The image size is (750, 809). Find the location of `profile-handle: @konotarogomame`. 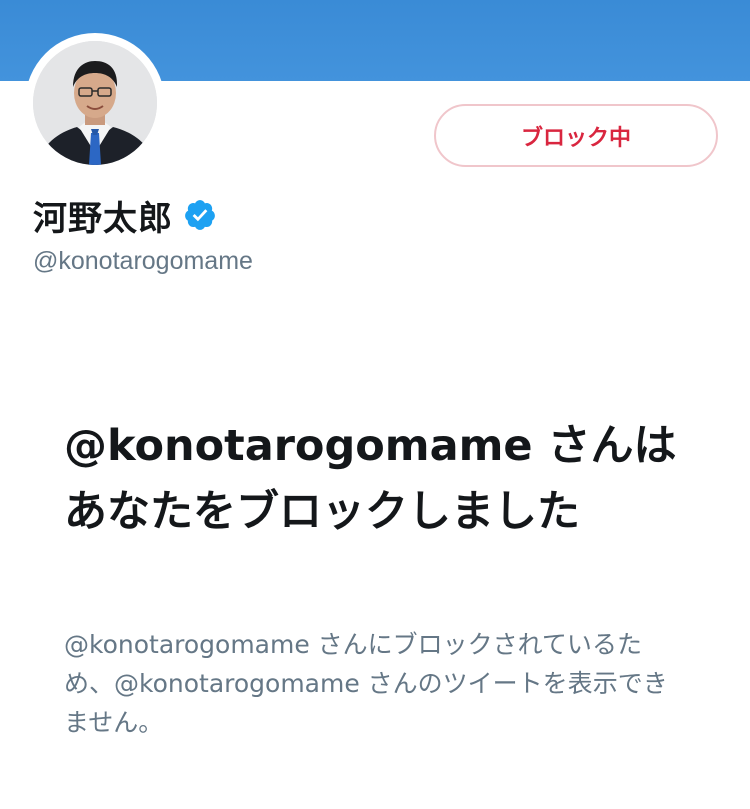

profile-handle: @konotarogomame is located at coordinates (143, 261).